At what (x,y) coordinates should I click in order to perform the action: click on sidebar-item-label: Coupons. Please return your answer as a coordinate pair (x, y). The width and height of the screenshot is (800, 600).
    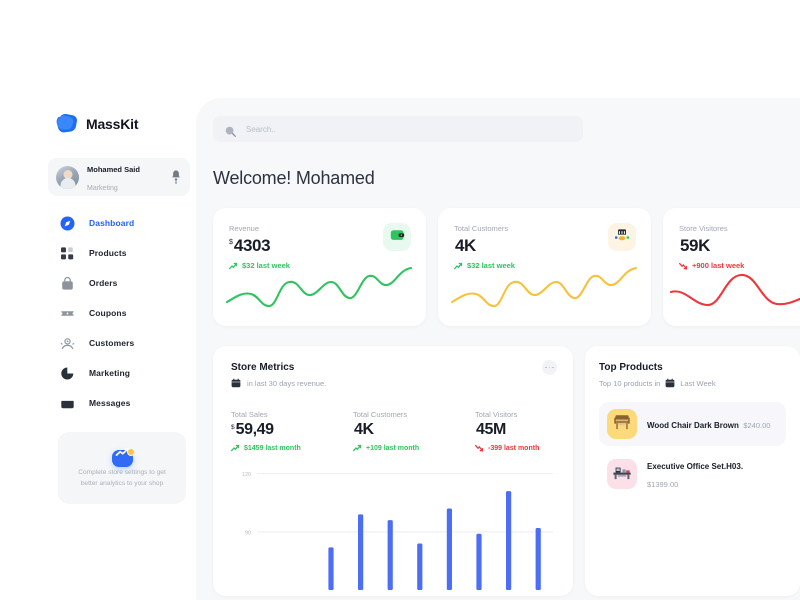
    Looking at the image, I should click on (108, 313).